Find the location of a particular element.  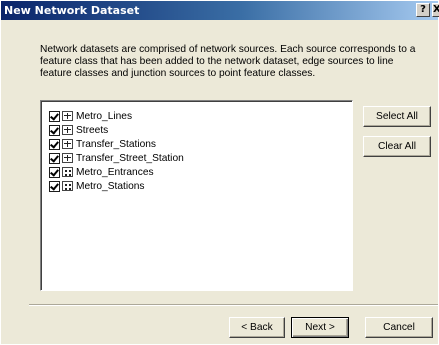

list-item-transfer-street-station: Transfer_Street_Station is located at coordinates (116, 158).